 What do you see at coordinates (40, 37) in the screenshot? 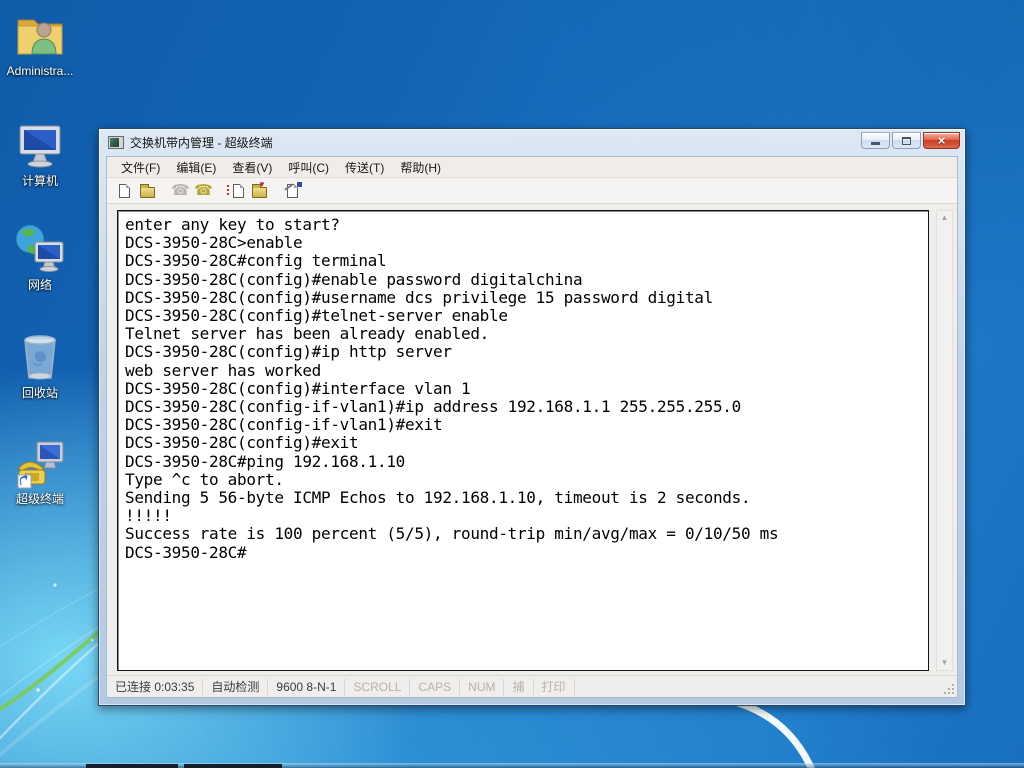
I see `user-folder-icon` at bounding box center [40, 37].